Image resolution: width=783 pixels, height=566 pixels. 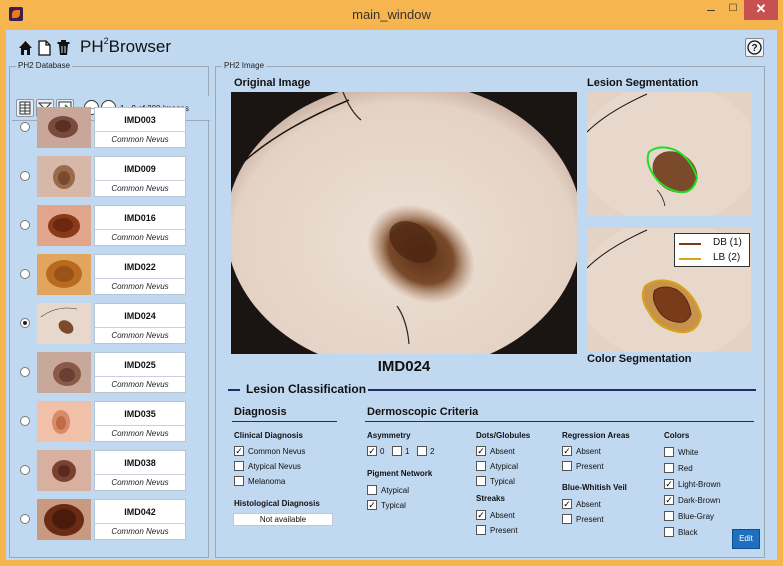 I want to click on dermoscopic-criteria-title: Dermoscopic Criteria, so click(x=423, y=412).